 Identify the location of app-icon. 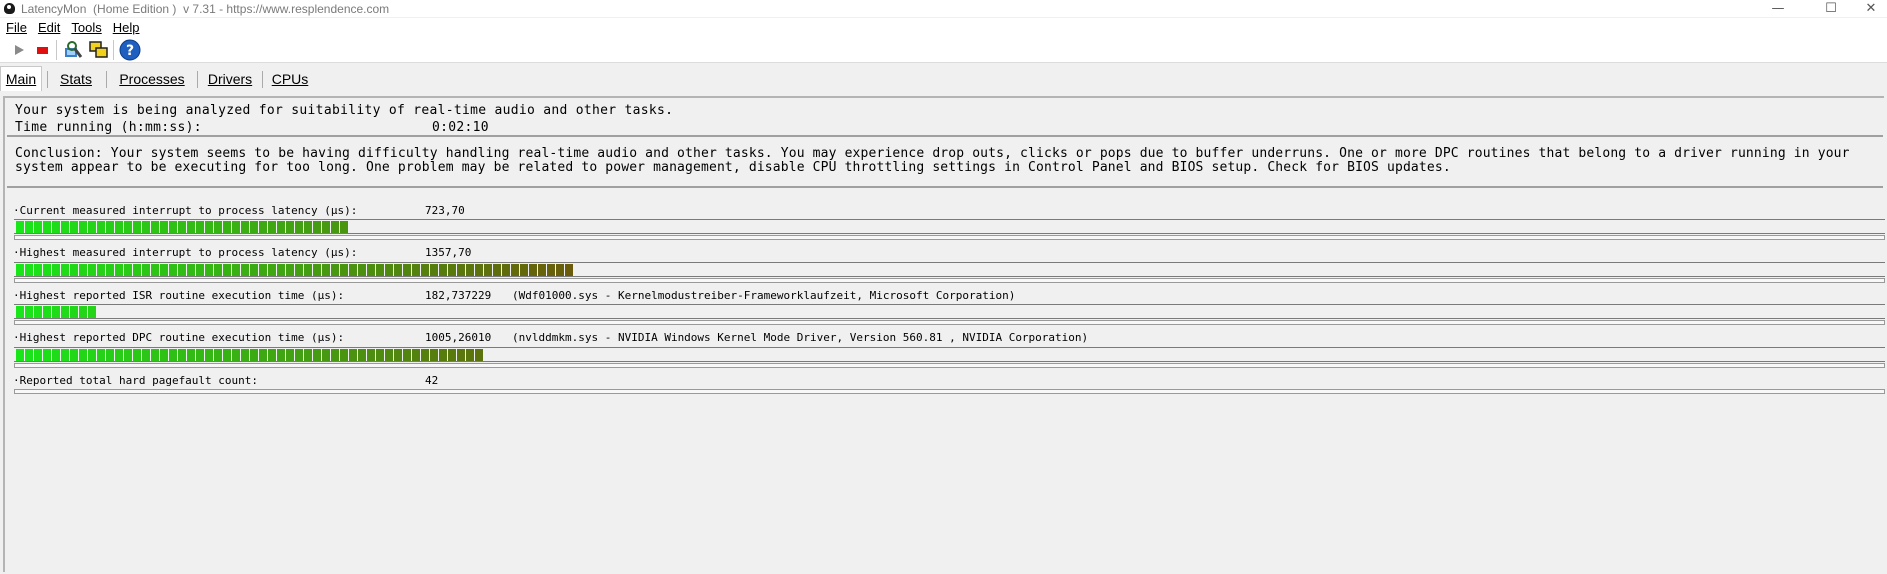
(9, 8).